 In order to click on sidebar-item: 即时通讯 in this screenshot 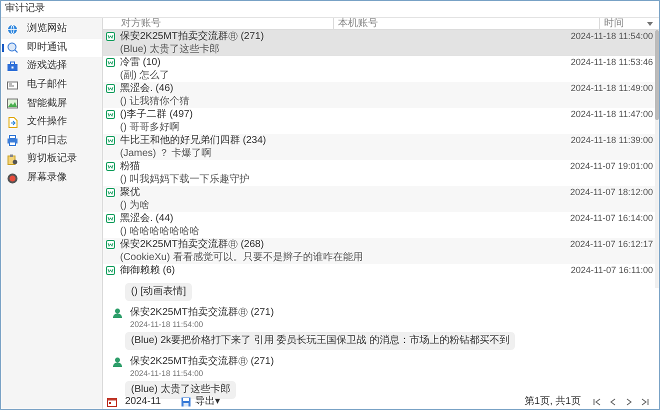, I will do `click(51, 48)`.